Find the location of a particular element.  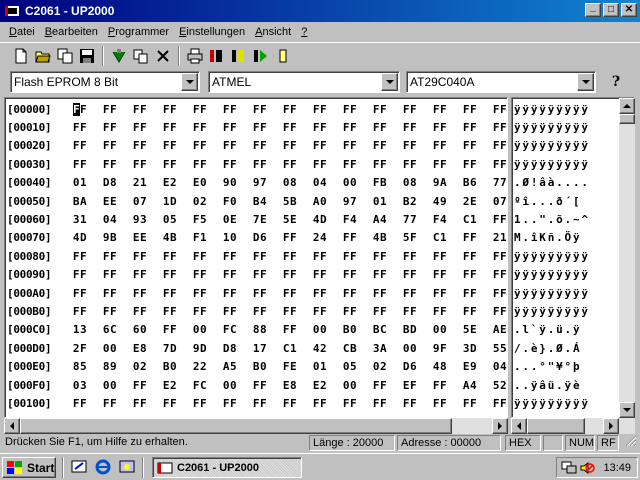

open-button is located at coordinates (43, 56).